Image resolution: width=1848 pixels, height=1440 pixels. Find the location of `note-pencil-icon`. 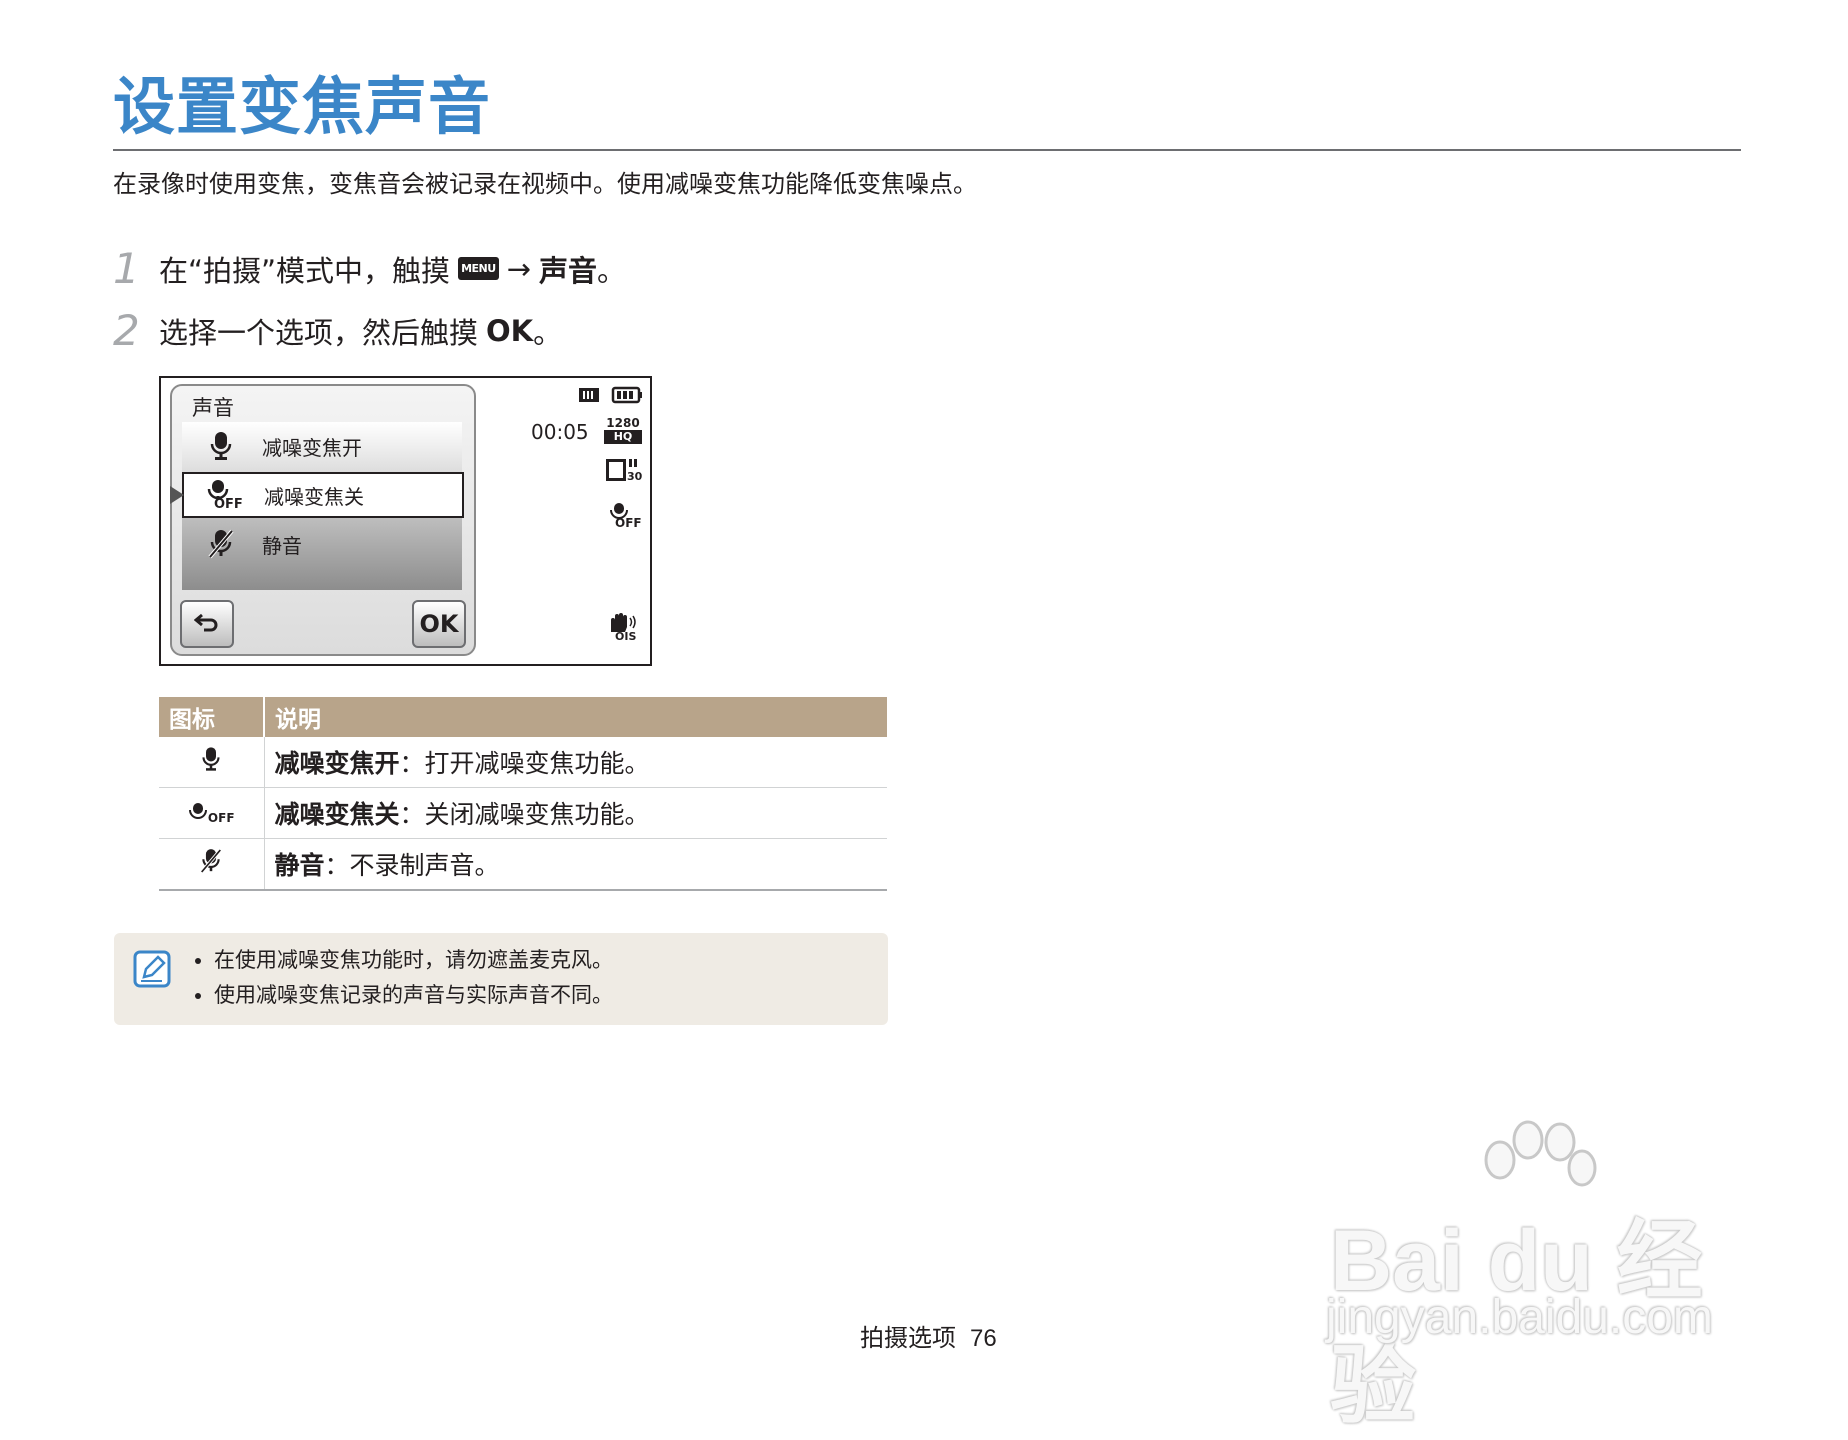

note-pencil-icon is located at coordinates (151, 968).